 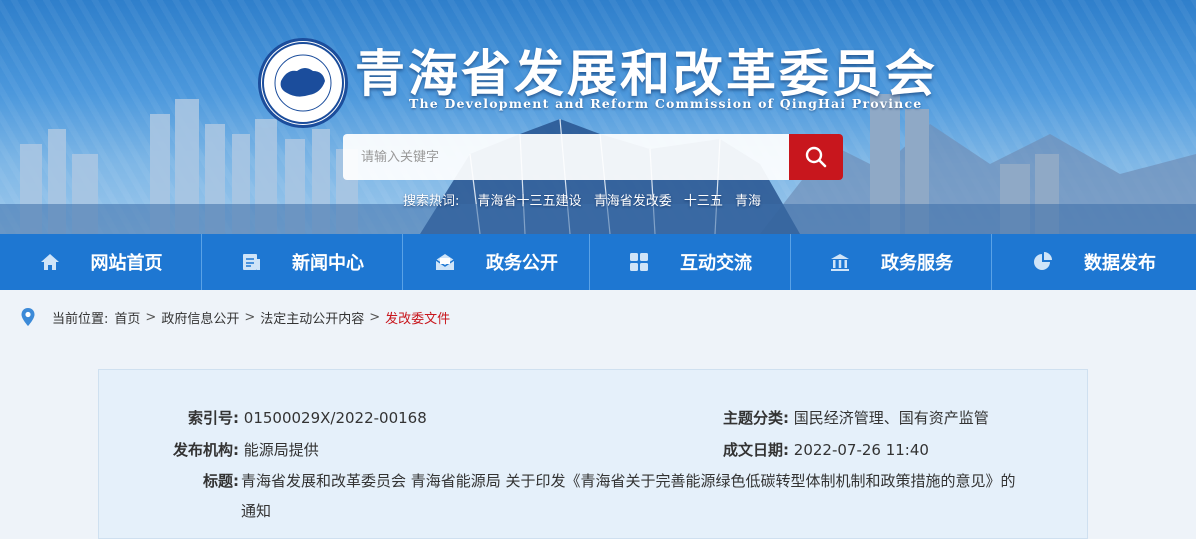 I want to click on hot-word-link: 青海省发改委, so click(x=633, y=201).